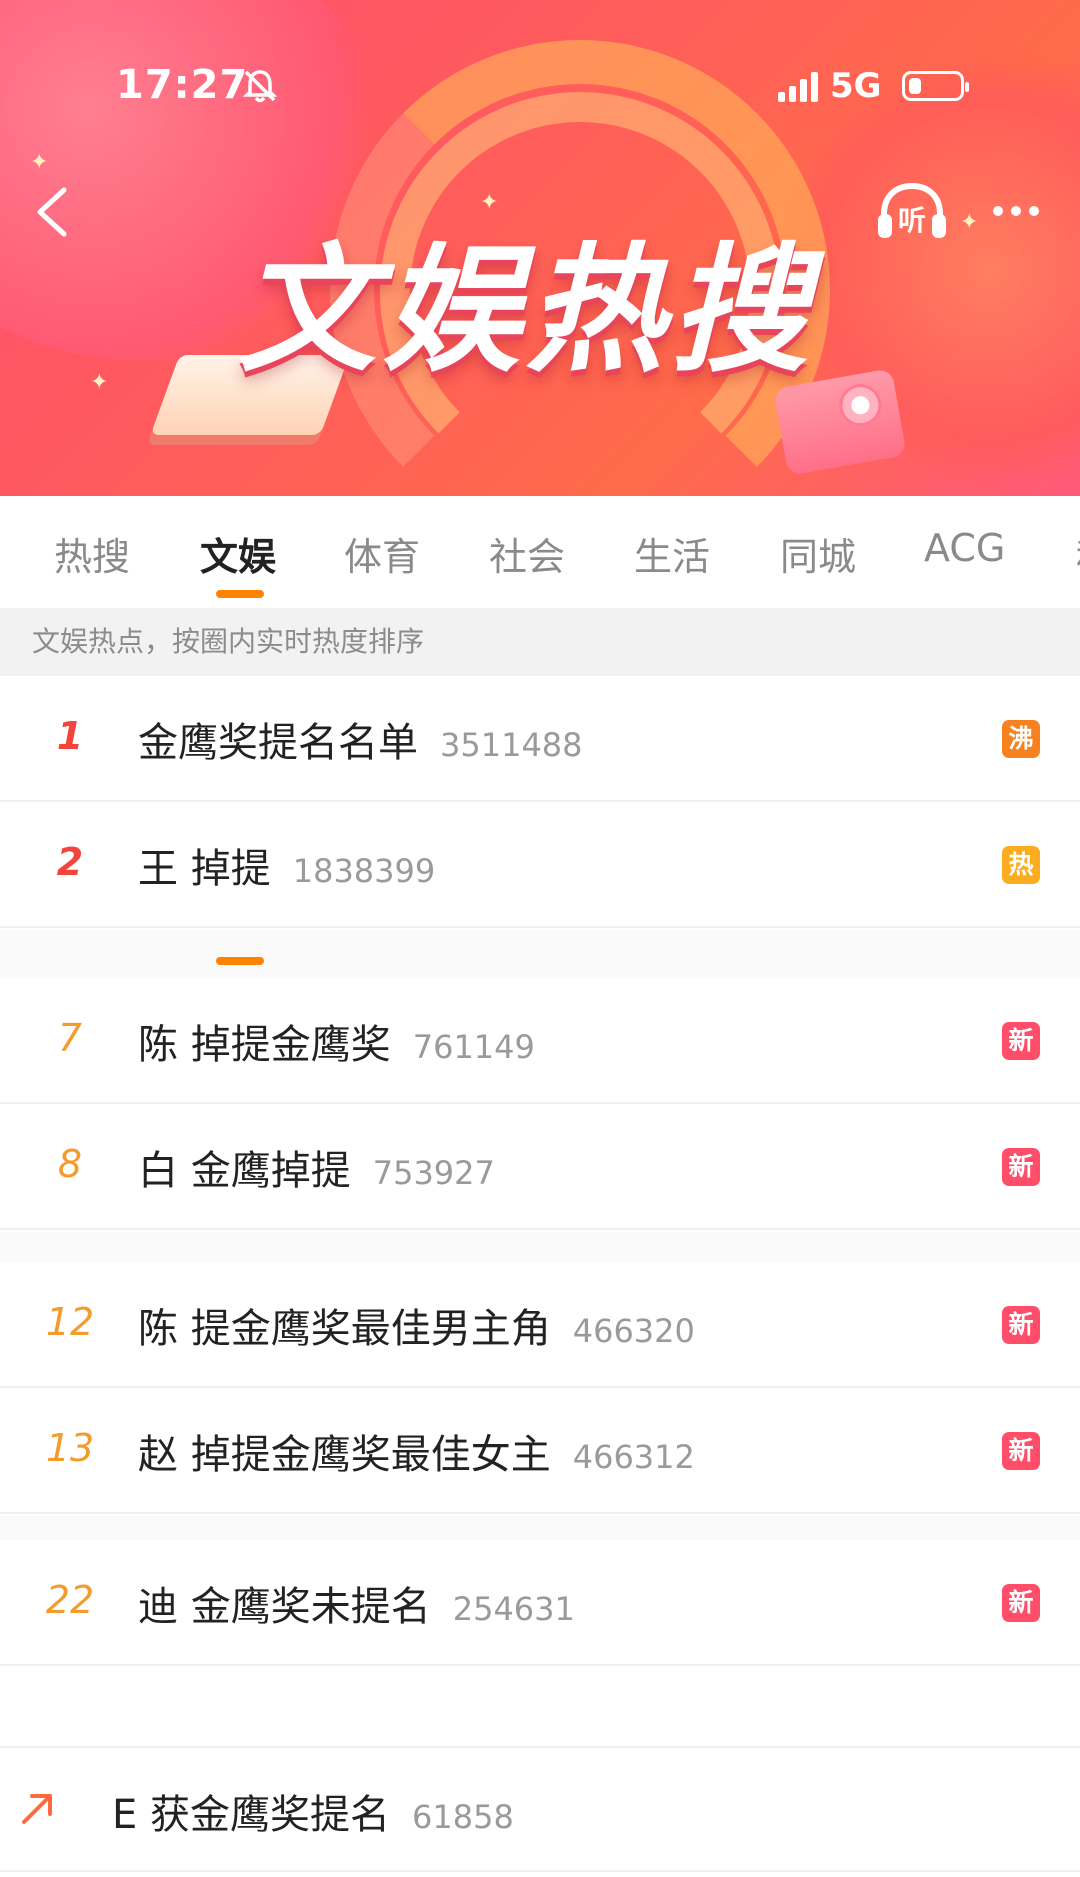 This screenshot has height=1877, width=1080. What do you see at coordinates (364, 871) in the screenshot?
I see `heat-count: 1838399` at bounding box center [364, 871].